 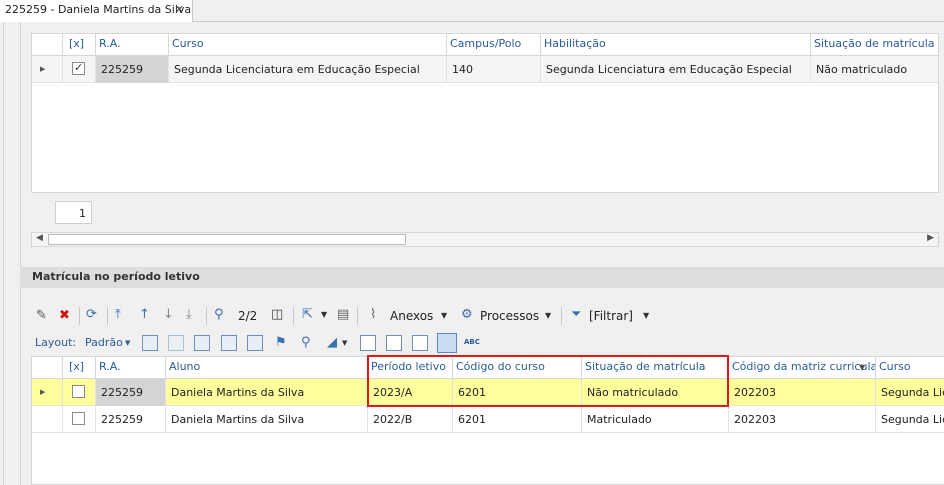 I want to click on tab-student-record: 225259 - Daniela Martins da Silva ✕, so click(x=96, y=11).